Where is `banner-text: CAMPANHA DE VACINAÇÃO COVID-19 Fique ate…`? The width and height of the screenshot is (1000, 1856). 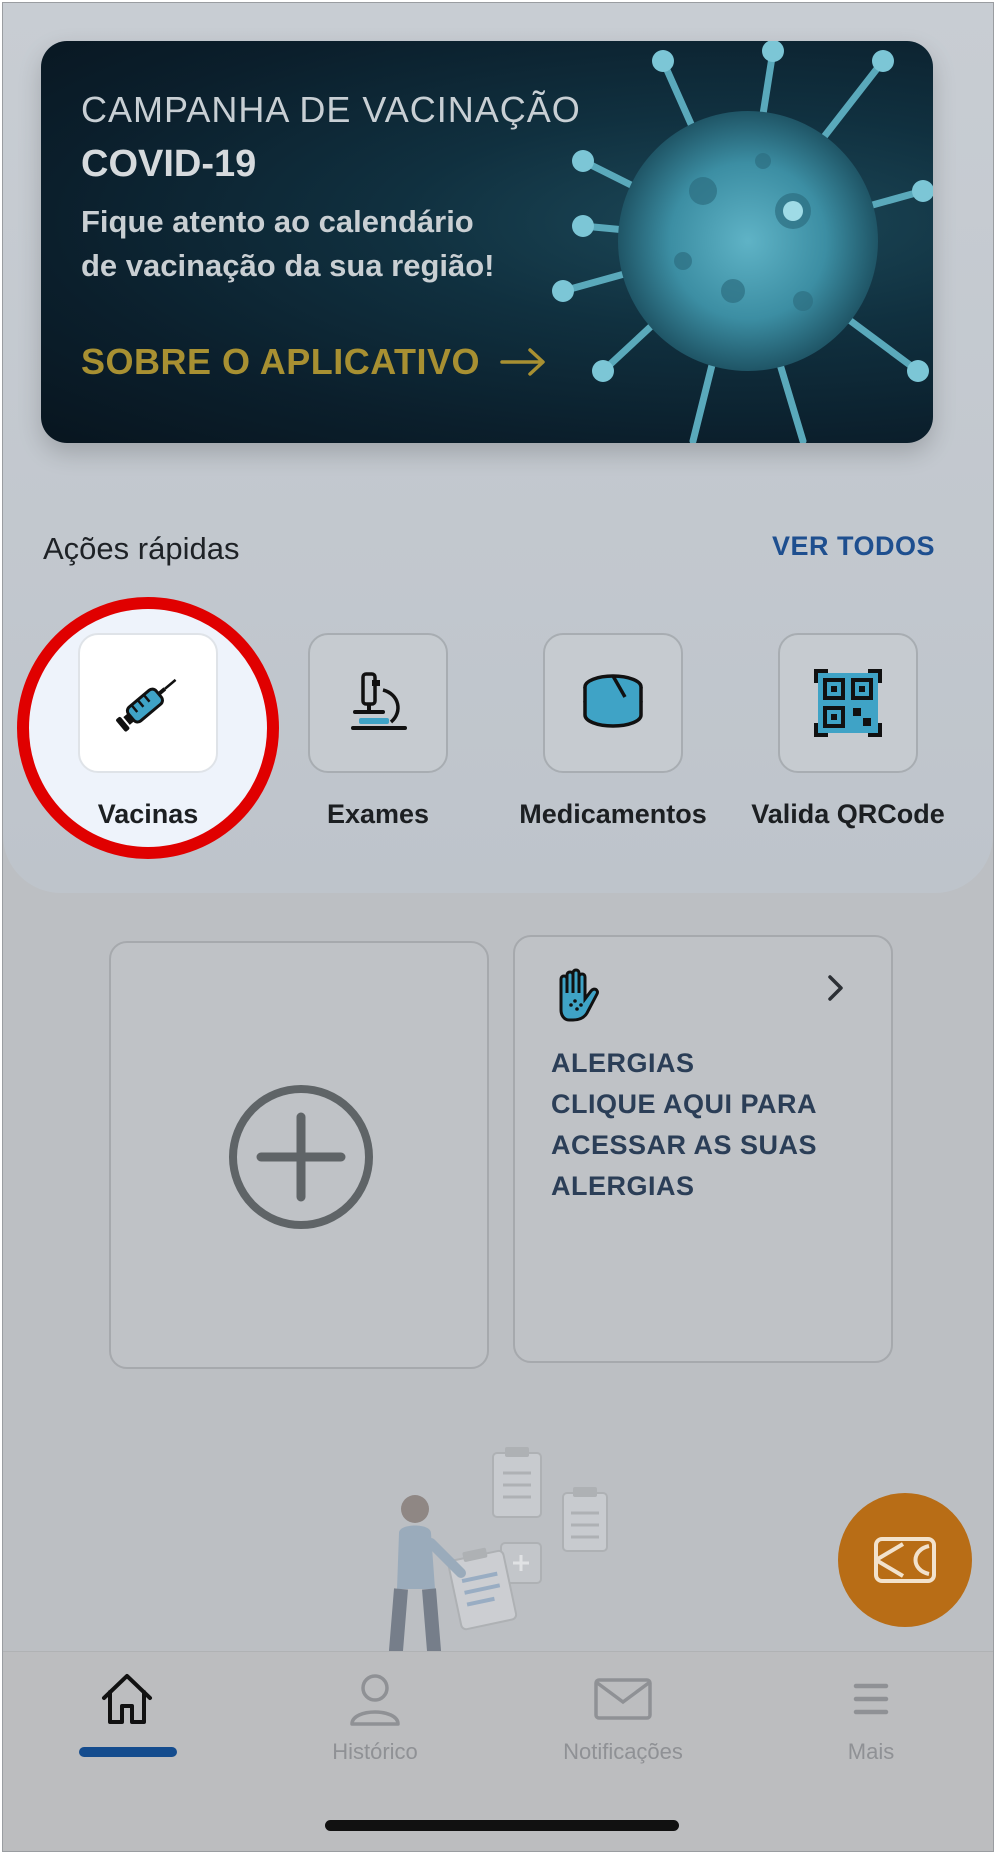 banner-text: CAMPANHA DE VACINAÇÃO COVID-19 Fique ate… is located at coordinates (331, 188).